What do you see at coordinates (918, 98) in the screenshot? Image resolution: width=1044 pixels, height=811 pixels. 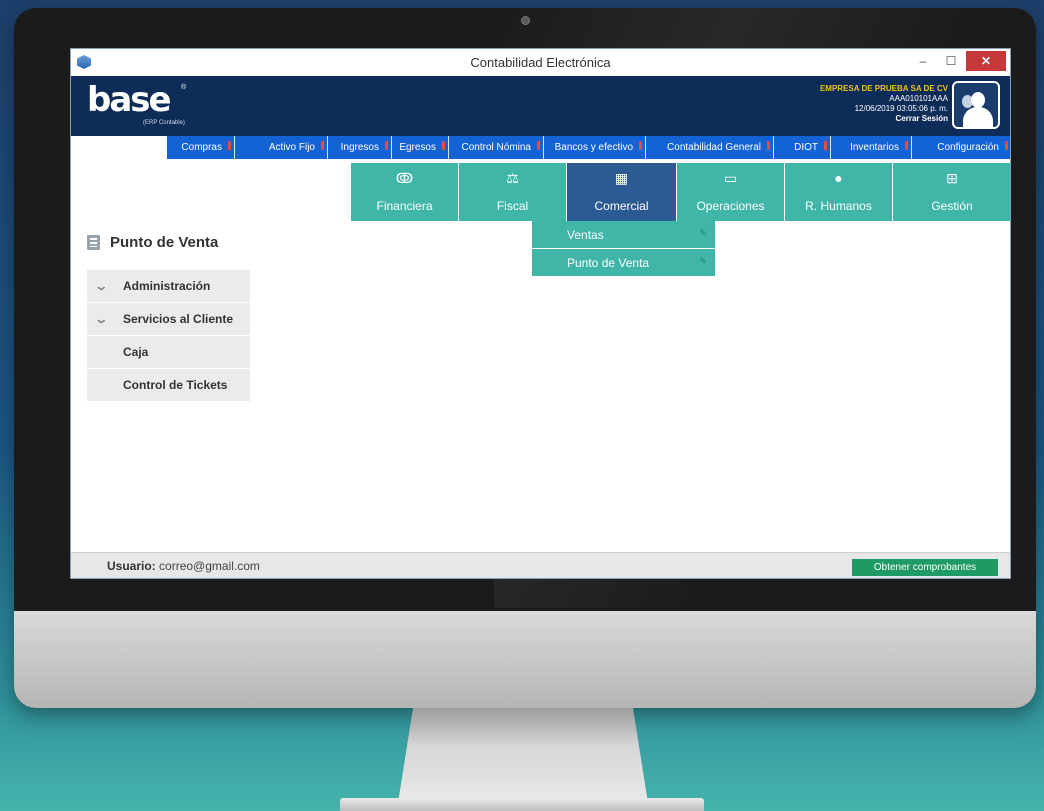 I see `company-rfc: AAA010101AAA` at bounding box center [918, 98].